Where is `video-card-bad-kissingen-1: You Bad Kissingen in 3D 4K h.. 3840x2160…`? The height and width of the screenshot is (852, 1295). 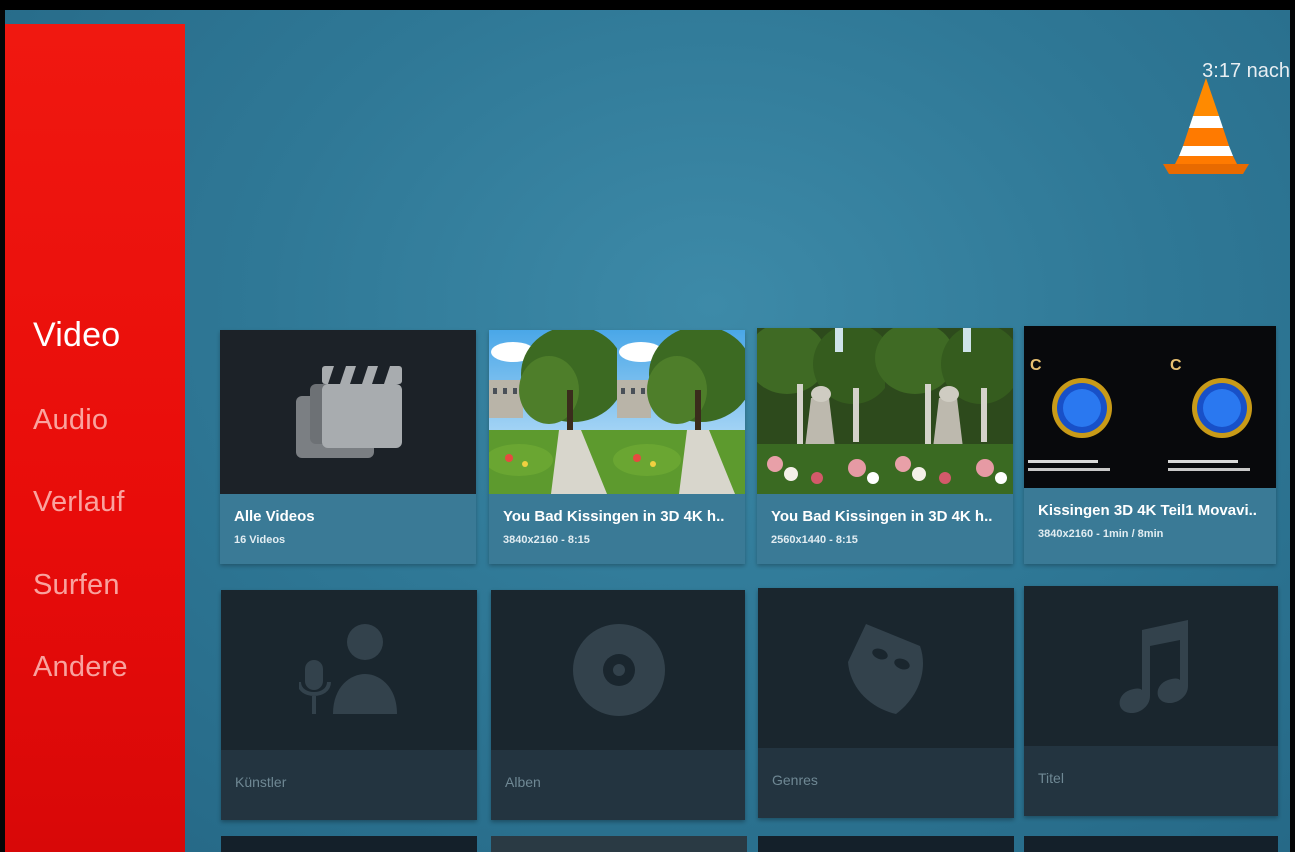
video-card-bad-kissingen-1: You Bad Kissingen in 3D 4K h.. 3840x2160… is located at coordinates (617, 447).